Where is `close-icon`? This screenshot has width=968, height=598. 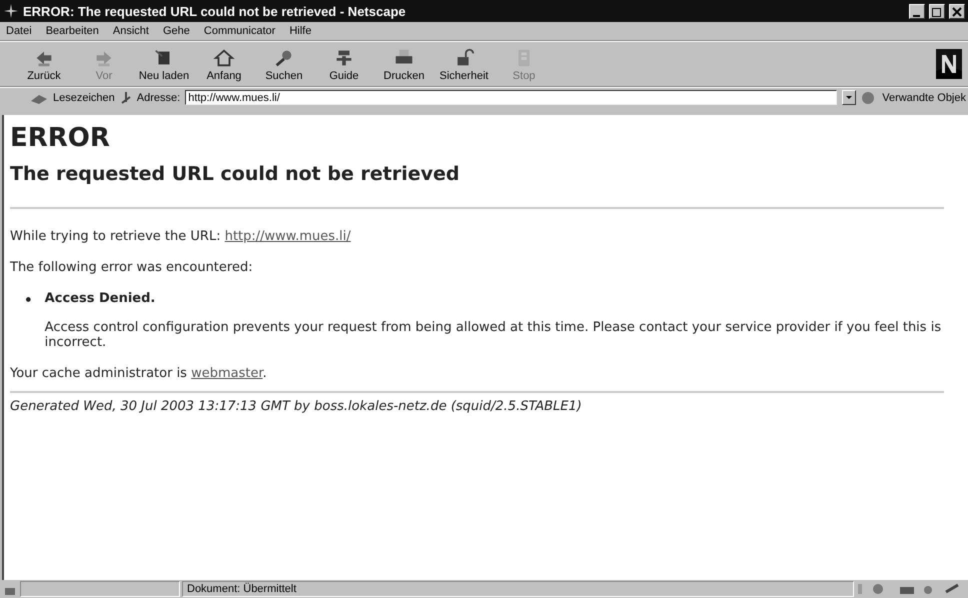
close-icon is located at coordinates (957, 12).